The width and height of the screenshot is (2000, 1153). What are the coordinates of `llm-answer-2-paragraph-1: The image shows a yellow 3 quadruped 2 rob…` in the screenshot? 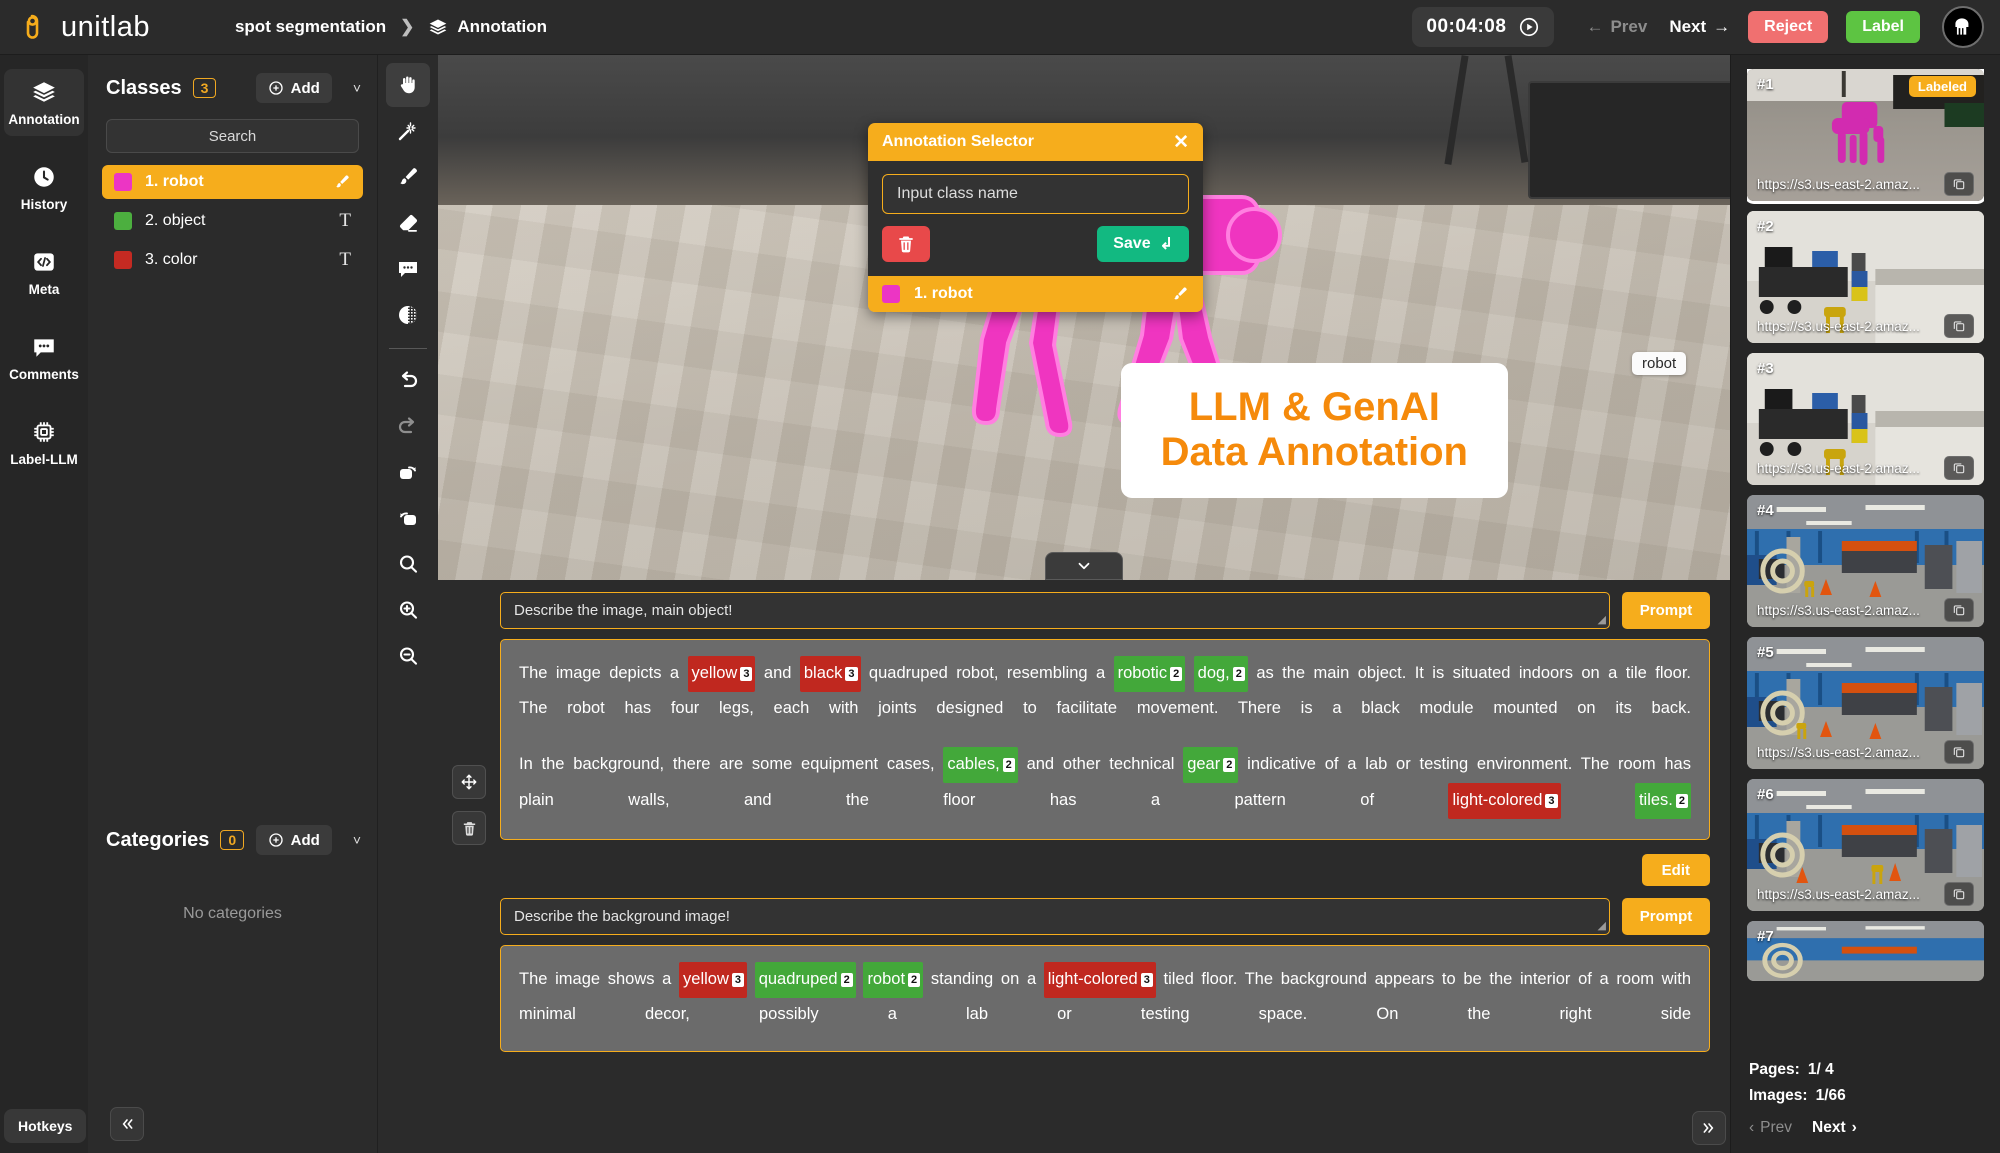 It's located at (1105, 996).